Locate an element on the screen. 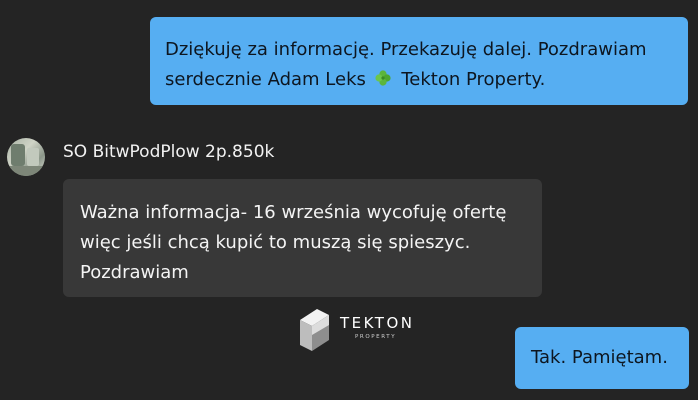 This screenshot has width=698, height=400. logo-wordmark: TEKTON is located at coordinates (377, 323).